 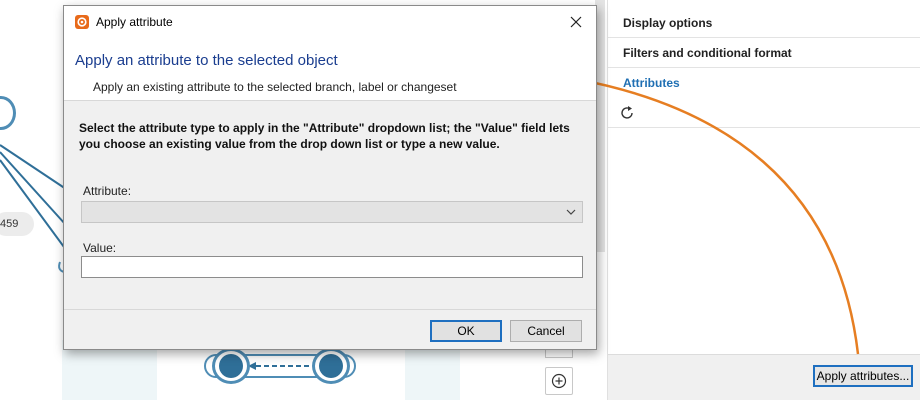 What do you see at coordinates (330, 329) in the screenshot?
I see `dialog-footer: OK Cancel` at bounding box center [330, 329].